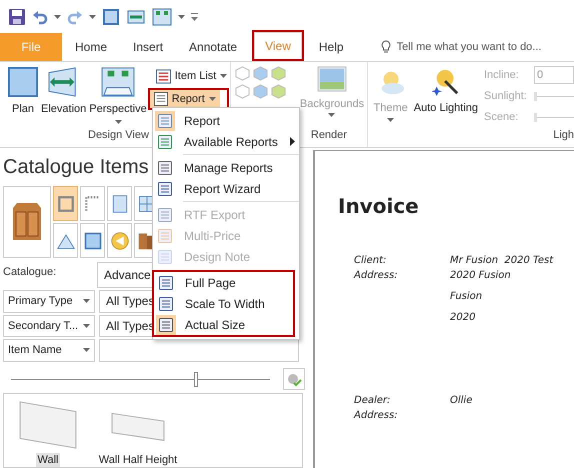 The height and width of the screenshot is (468, 574). What do you see at coordinates (163, 76) in the screenshot?
I see `list-icon` at bounding box center [163, 76].